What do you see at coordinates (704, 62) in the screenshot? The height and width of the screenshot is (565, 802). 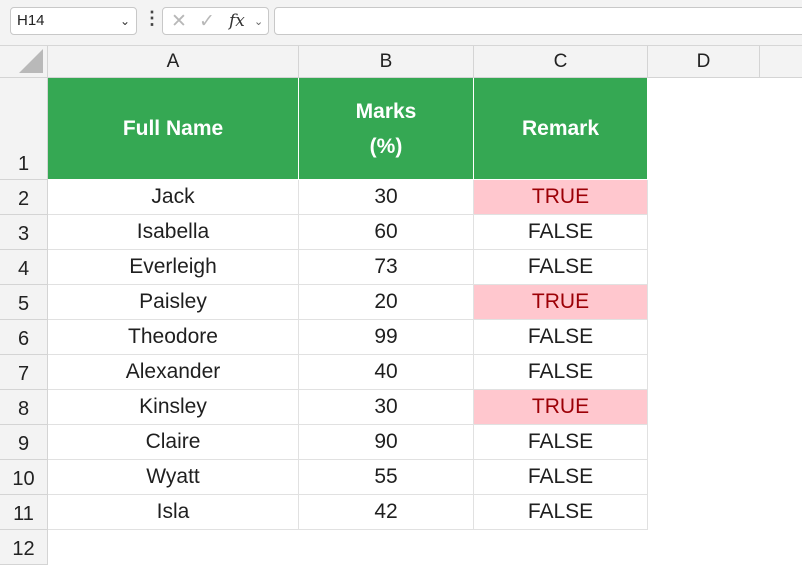 I see `column-header-d: D` at bounding box center [704, 62].